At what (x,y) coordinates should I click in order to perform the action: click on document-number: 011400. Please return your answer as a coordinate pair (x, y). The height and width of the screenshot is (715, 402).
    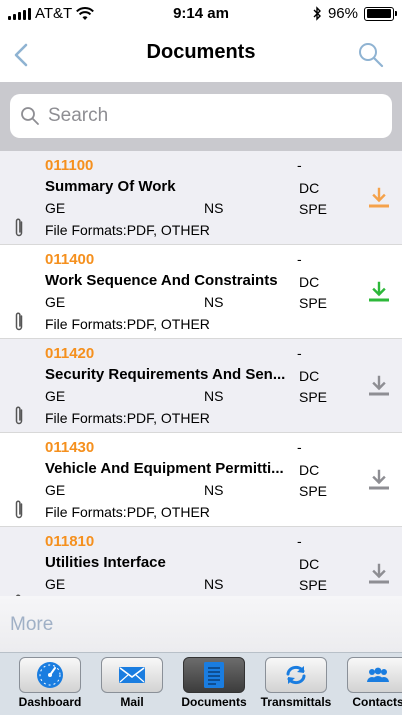
    Looking at the image, I should click on (70, 259).